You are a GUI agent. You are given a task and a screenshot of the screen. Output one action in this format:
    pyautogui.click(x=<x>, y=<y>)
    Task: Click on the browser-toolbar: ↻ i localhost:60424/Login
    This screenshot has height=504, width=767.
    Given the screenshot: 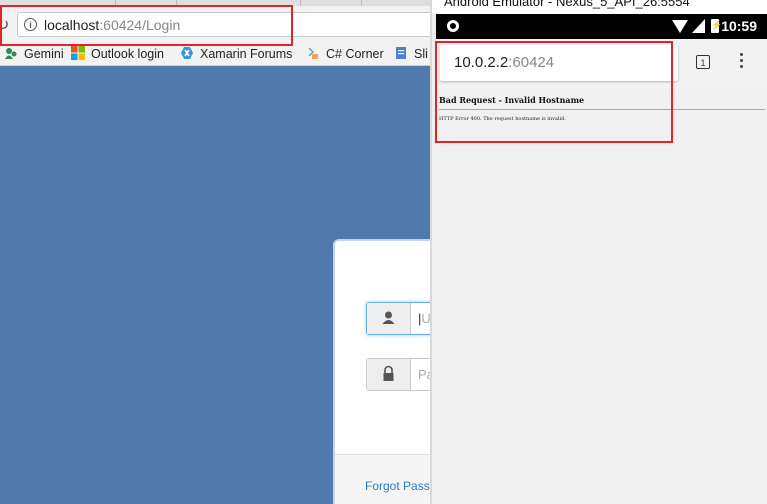 What is the action you would take?
    pyautogui.click(x=215, y=24)
    